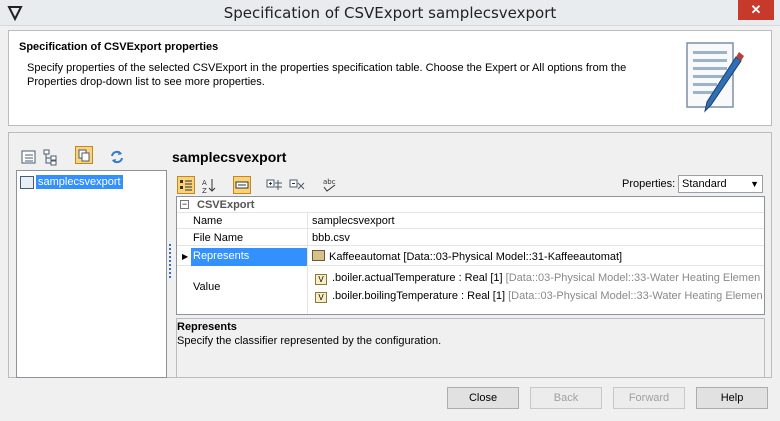  I want to click on chevron-down-icon: ▼, so click(754, 184).